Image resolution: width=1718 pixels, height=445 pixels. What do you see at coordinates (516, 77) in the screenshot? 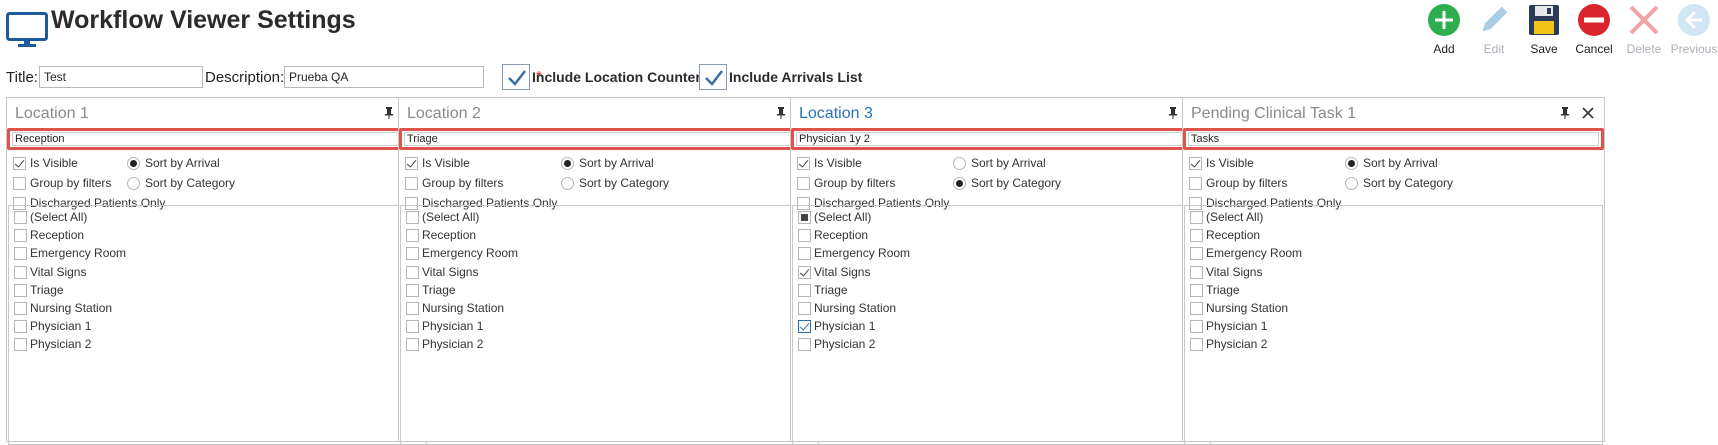
I see `include-location-counters-checkbox` at bounding box center [516, 77].